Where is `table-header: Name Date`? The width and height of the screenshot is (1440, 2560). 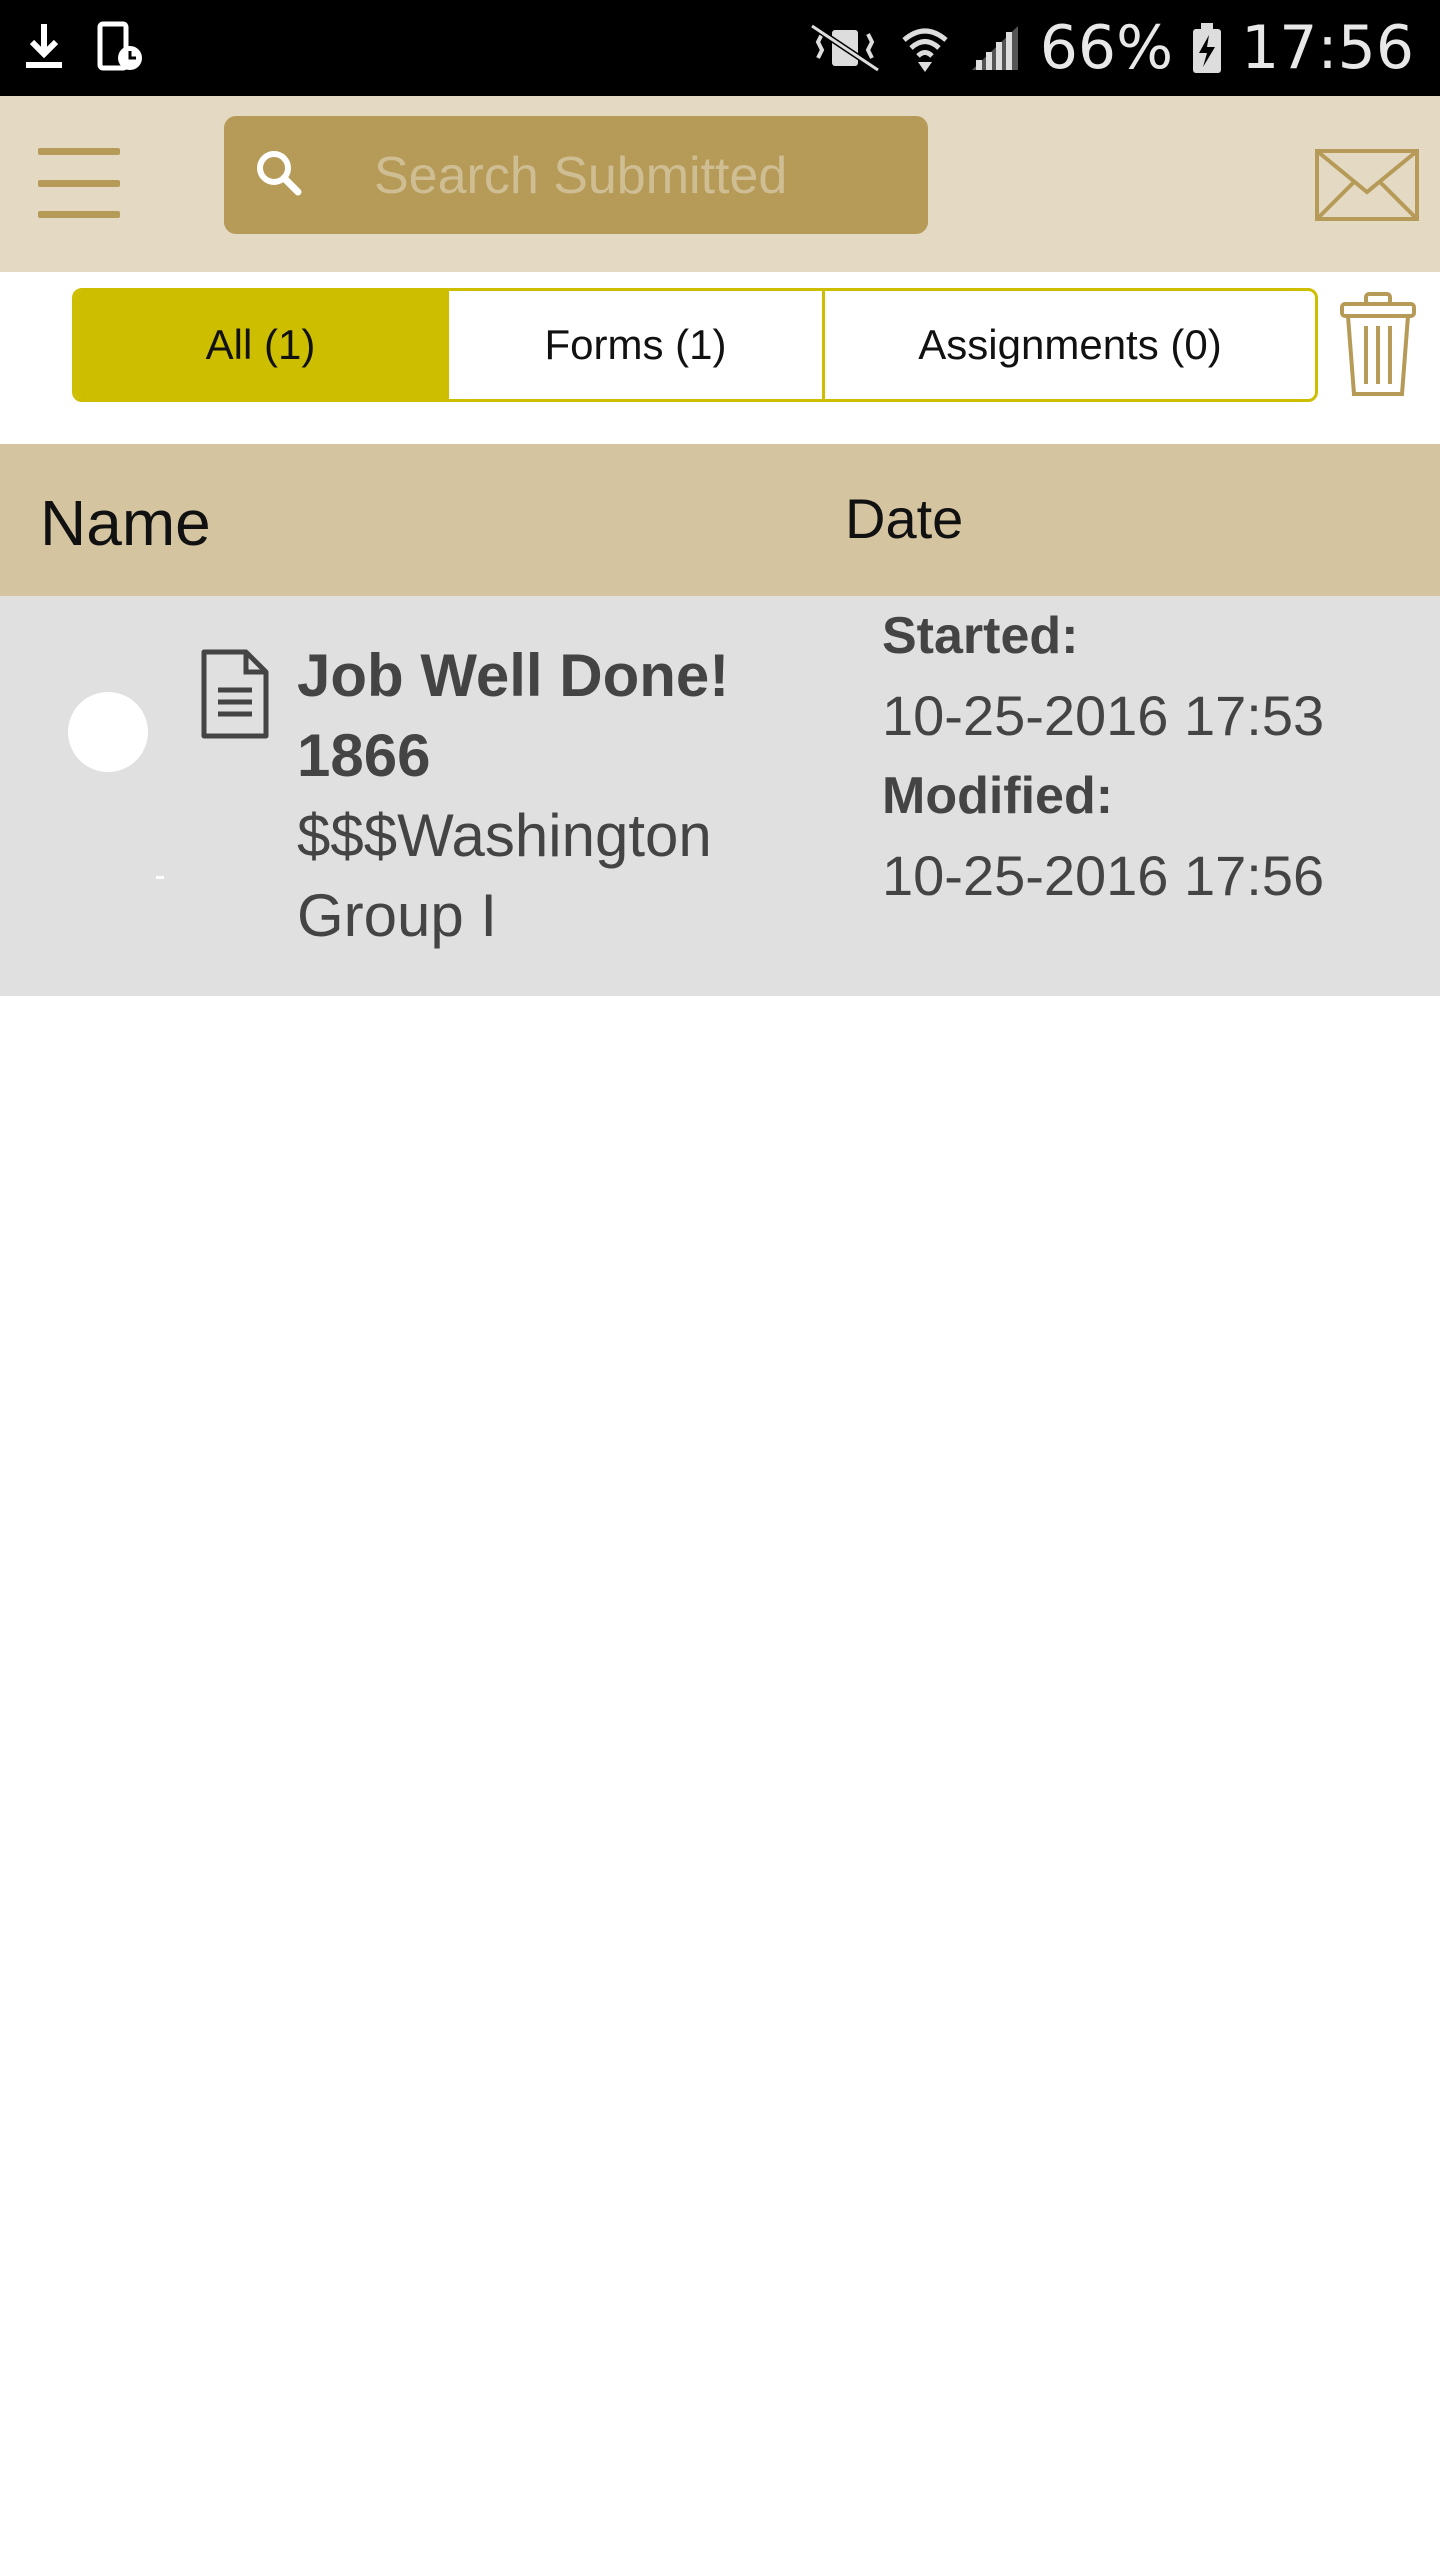 table-header: Name Date is located at coordinates (720, 520).